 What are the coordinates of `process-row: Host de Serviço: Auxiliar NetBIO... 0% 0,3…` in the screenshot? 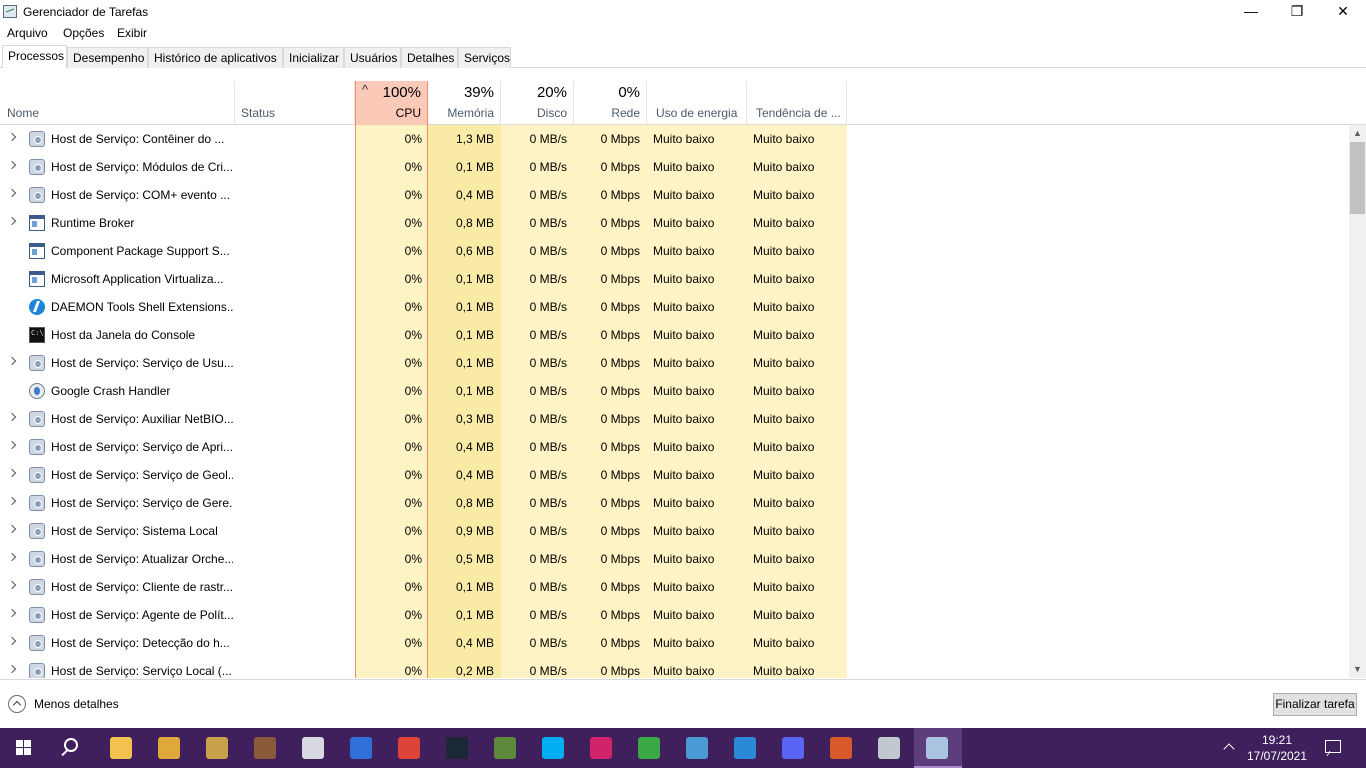 It's located at (674, 419).